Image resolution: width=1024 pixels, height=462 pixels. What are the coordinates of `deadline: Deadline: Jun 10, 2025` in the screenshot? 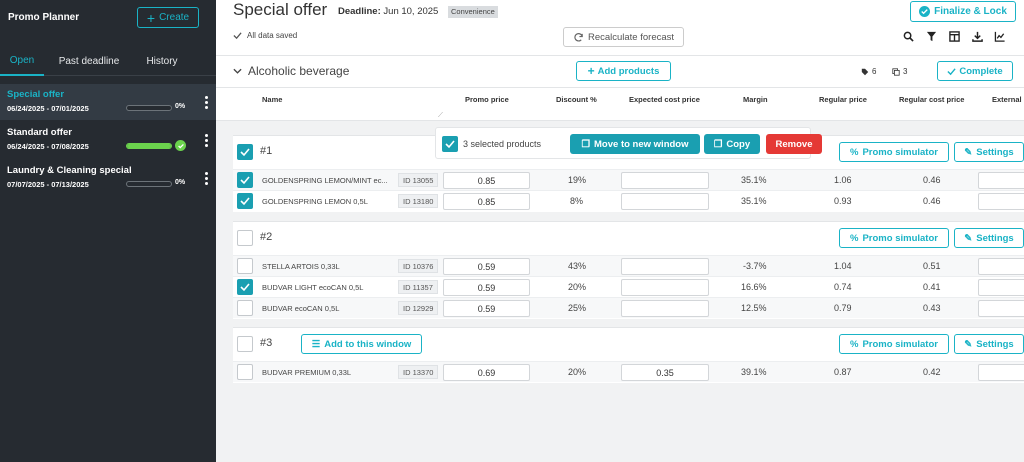 It's located at (388, 11).